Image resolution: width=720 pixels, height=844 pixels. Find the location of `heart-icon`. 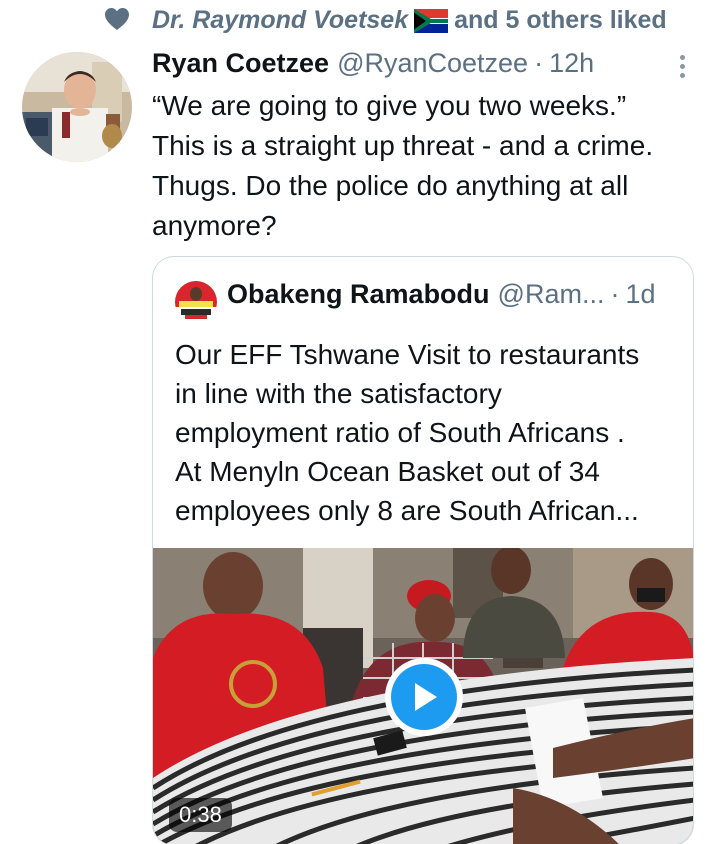

heart-icon is located at coordinates (117, 19).